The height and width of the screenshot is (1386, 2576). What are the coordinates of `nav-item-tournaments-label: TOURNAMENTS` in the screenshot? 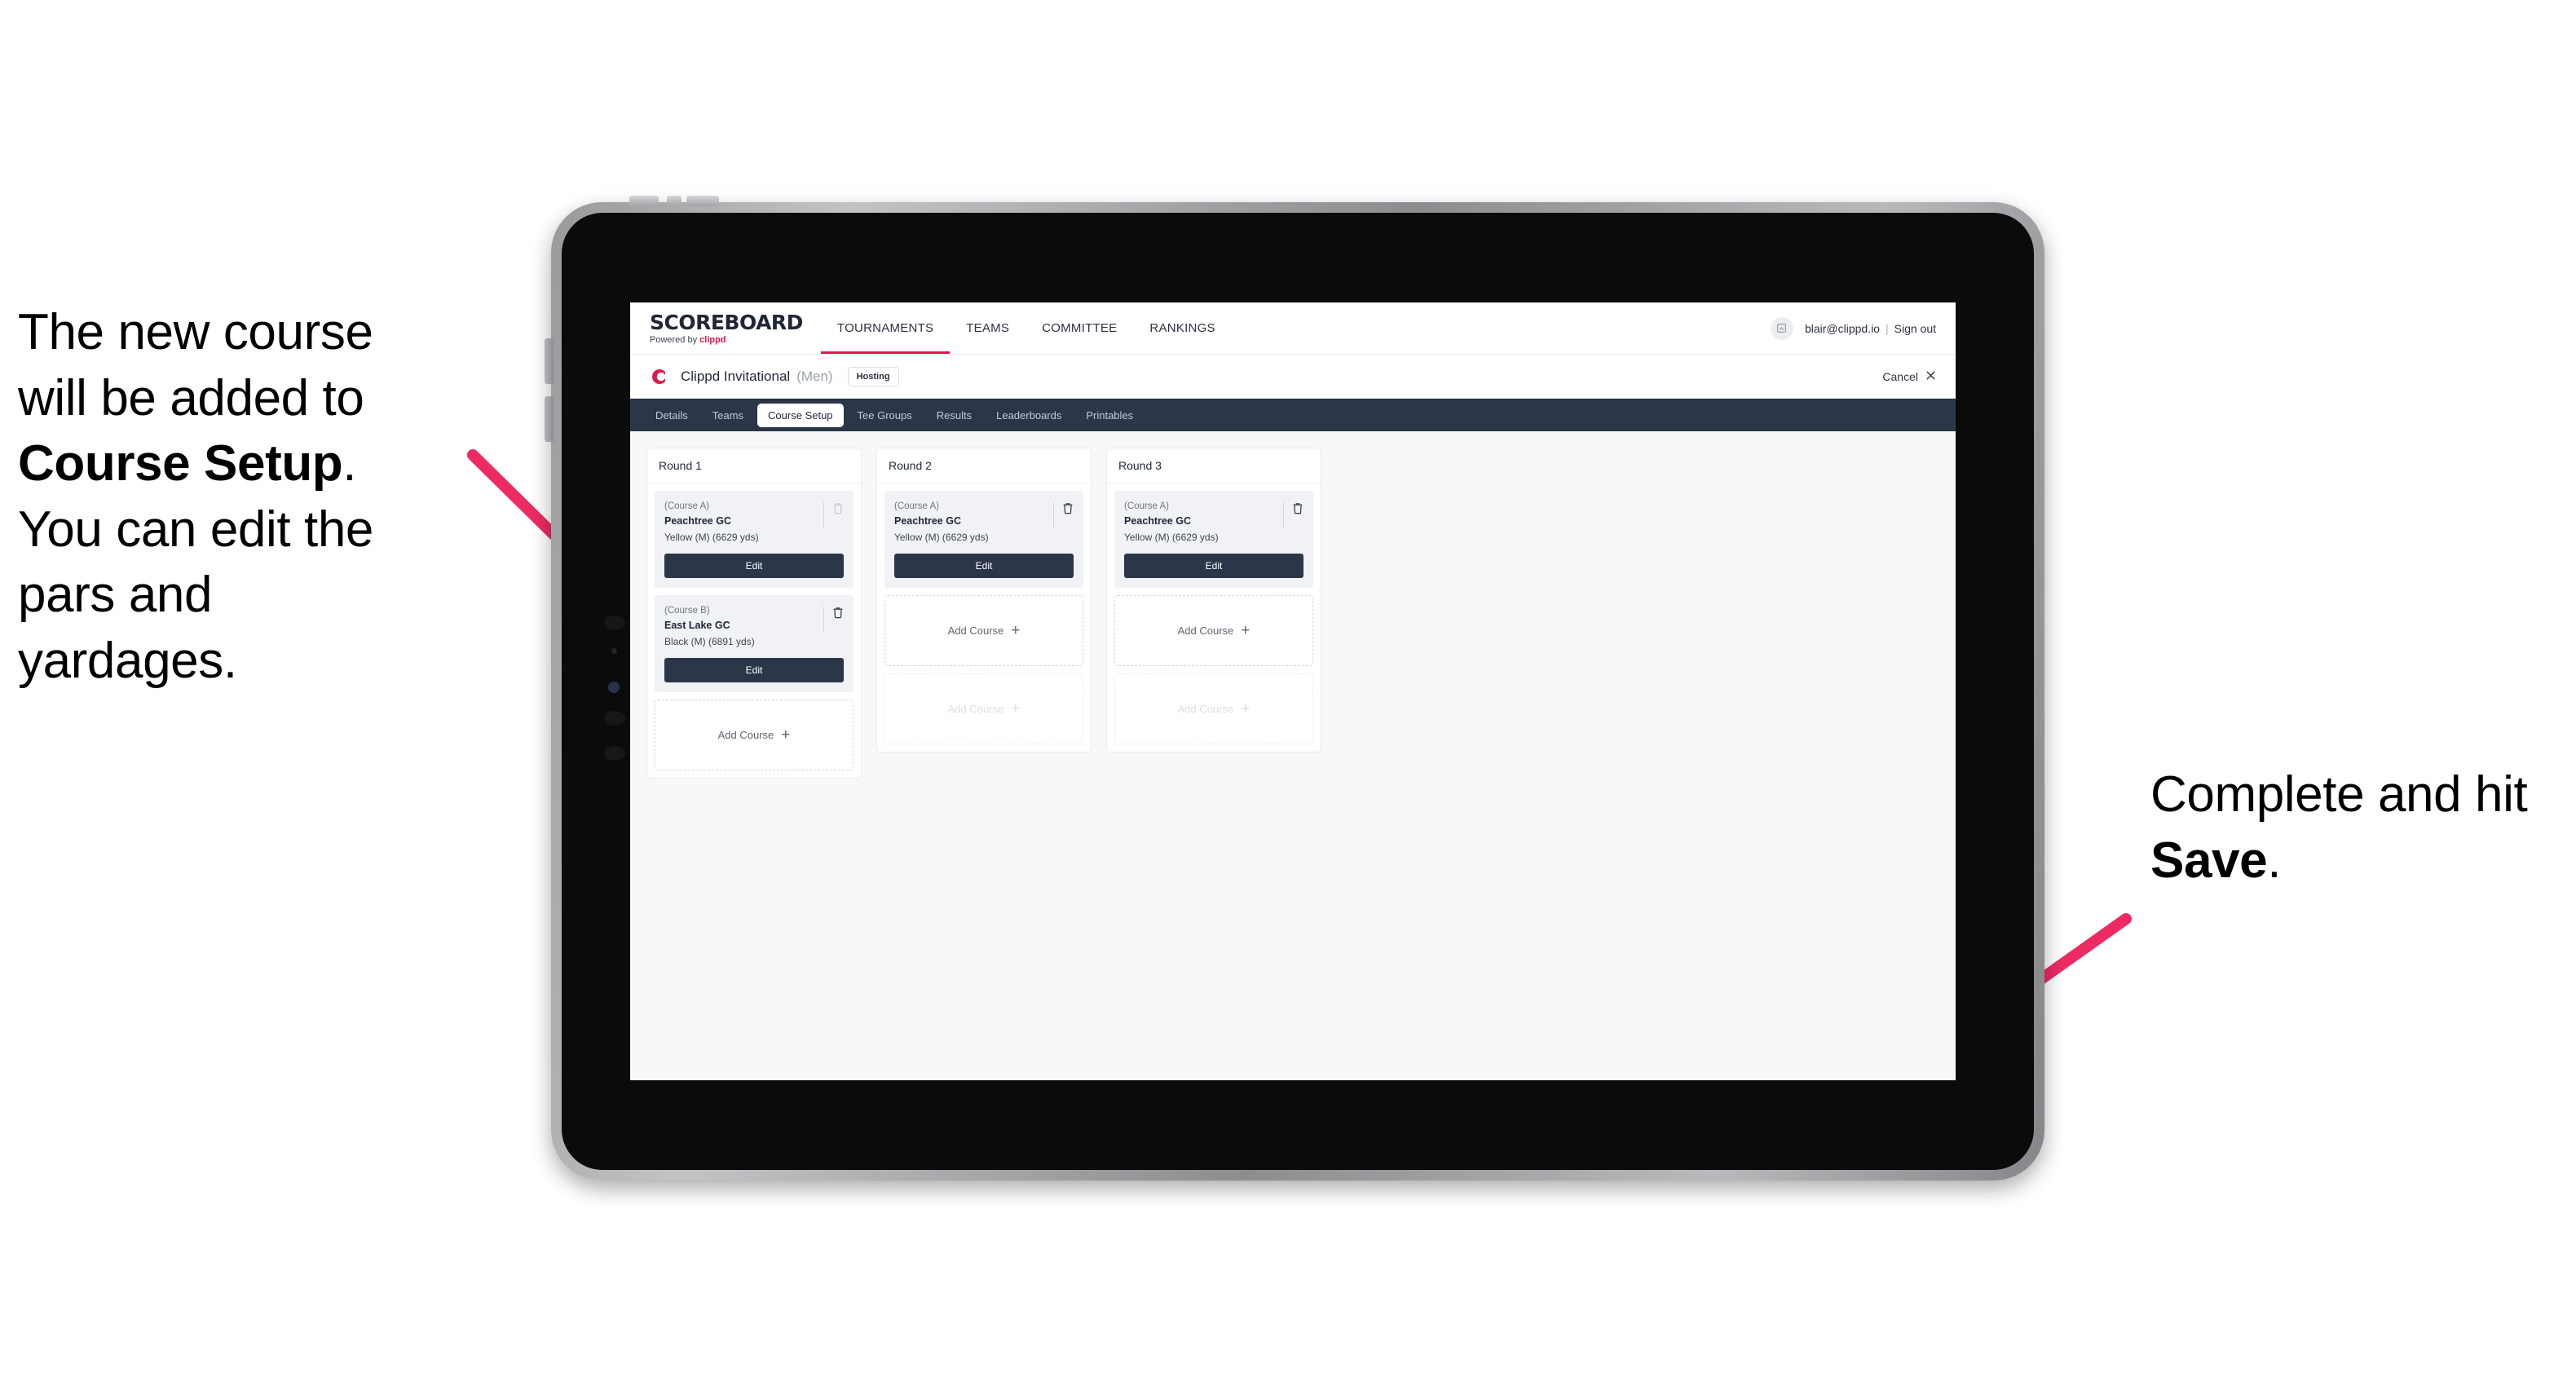 It's located at (885, 328).